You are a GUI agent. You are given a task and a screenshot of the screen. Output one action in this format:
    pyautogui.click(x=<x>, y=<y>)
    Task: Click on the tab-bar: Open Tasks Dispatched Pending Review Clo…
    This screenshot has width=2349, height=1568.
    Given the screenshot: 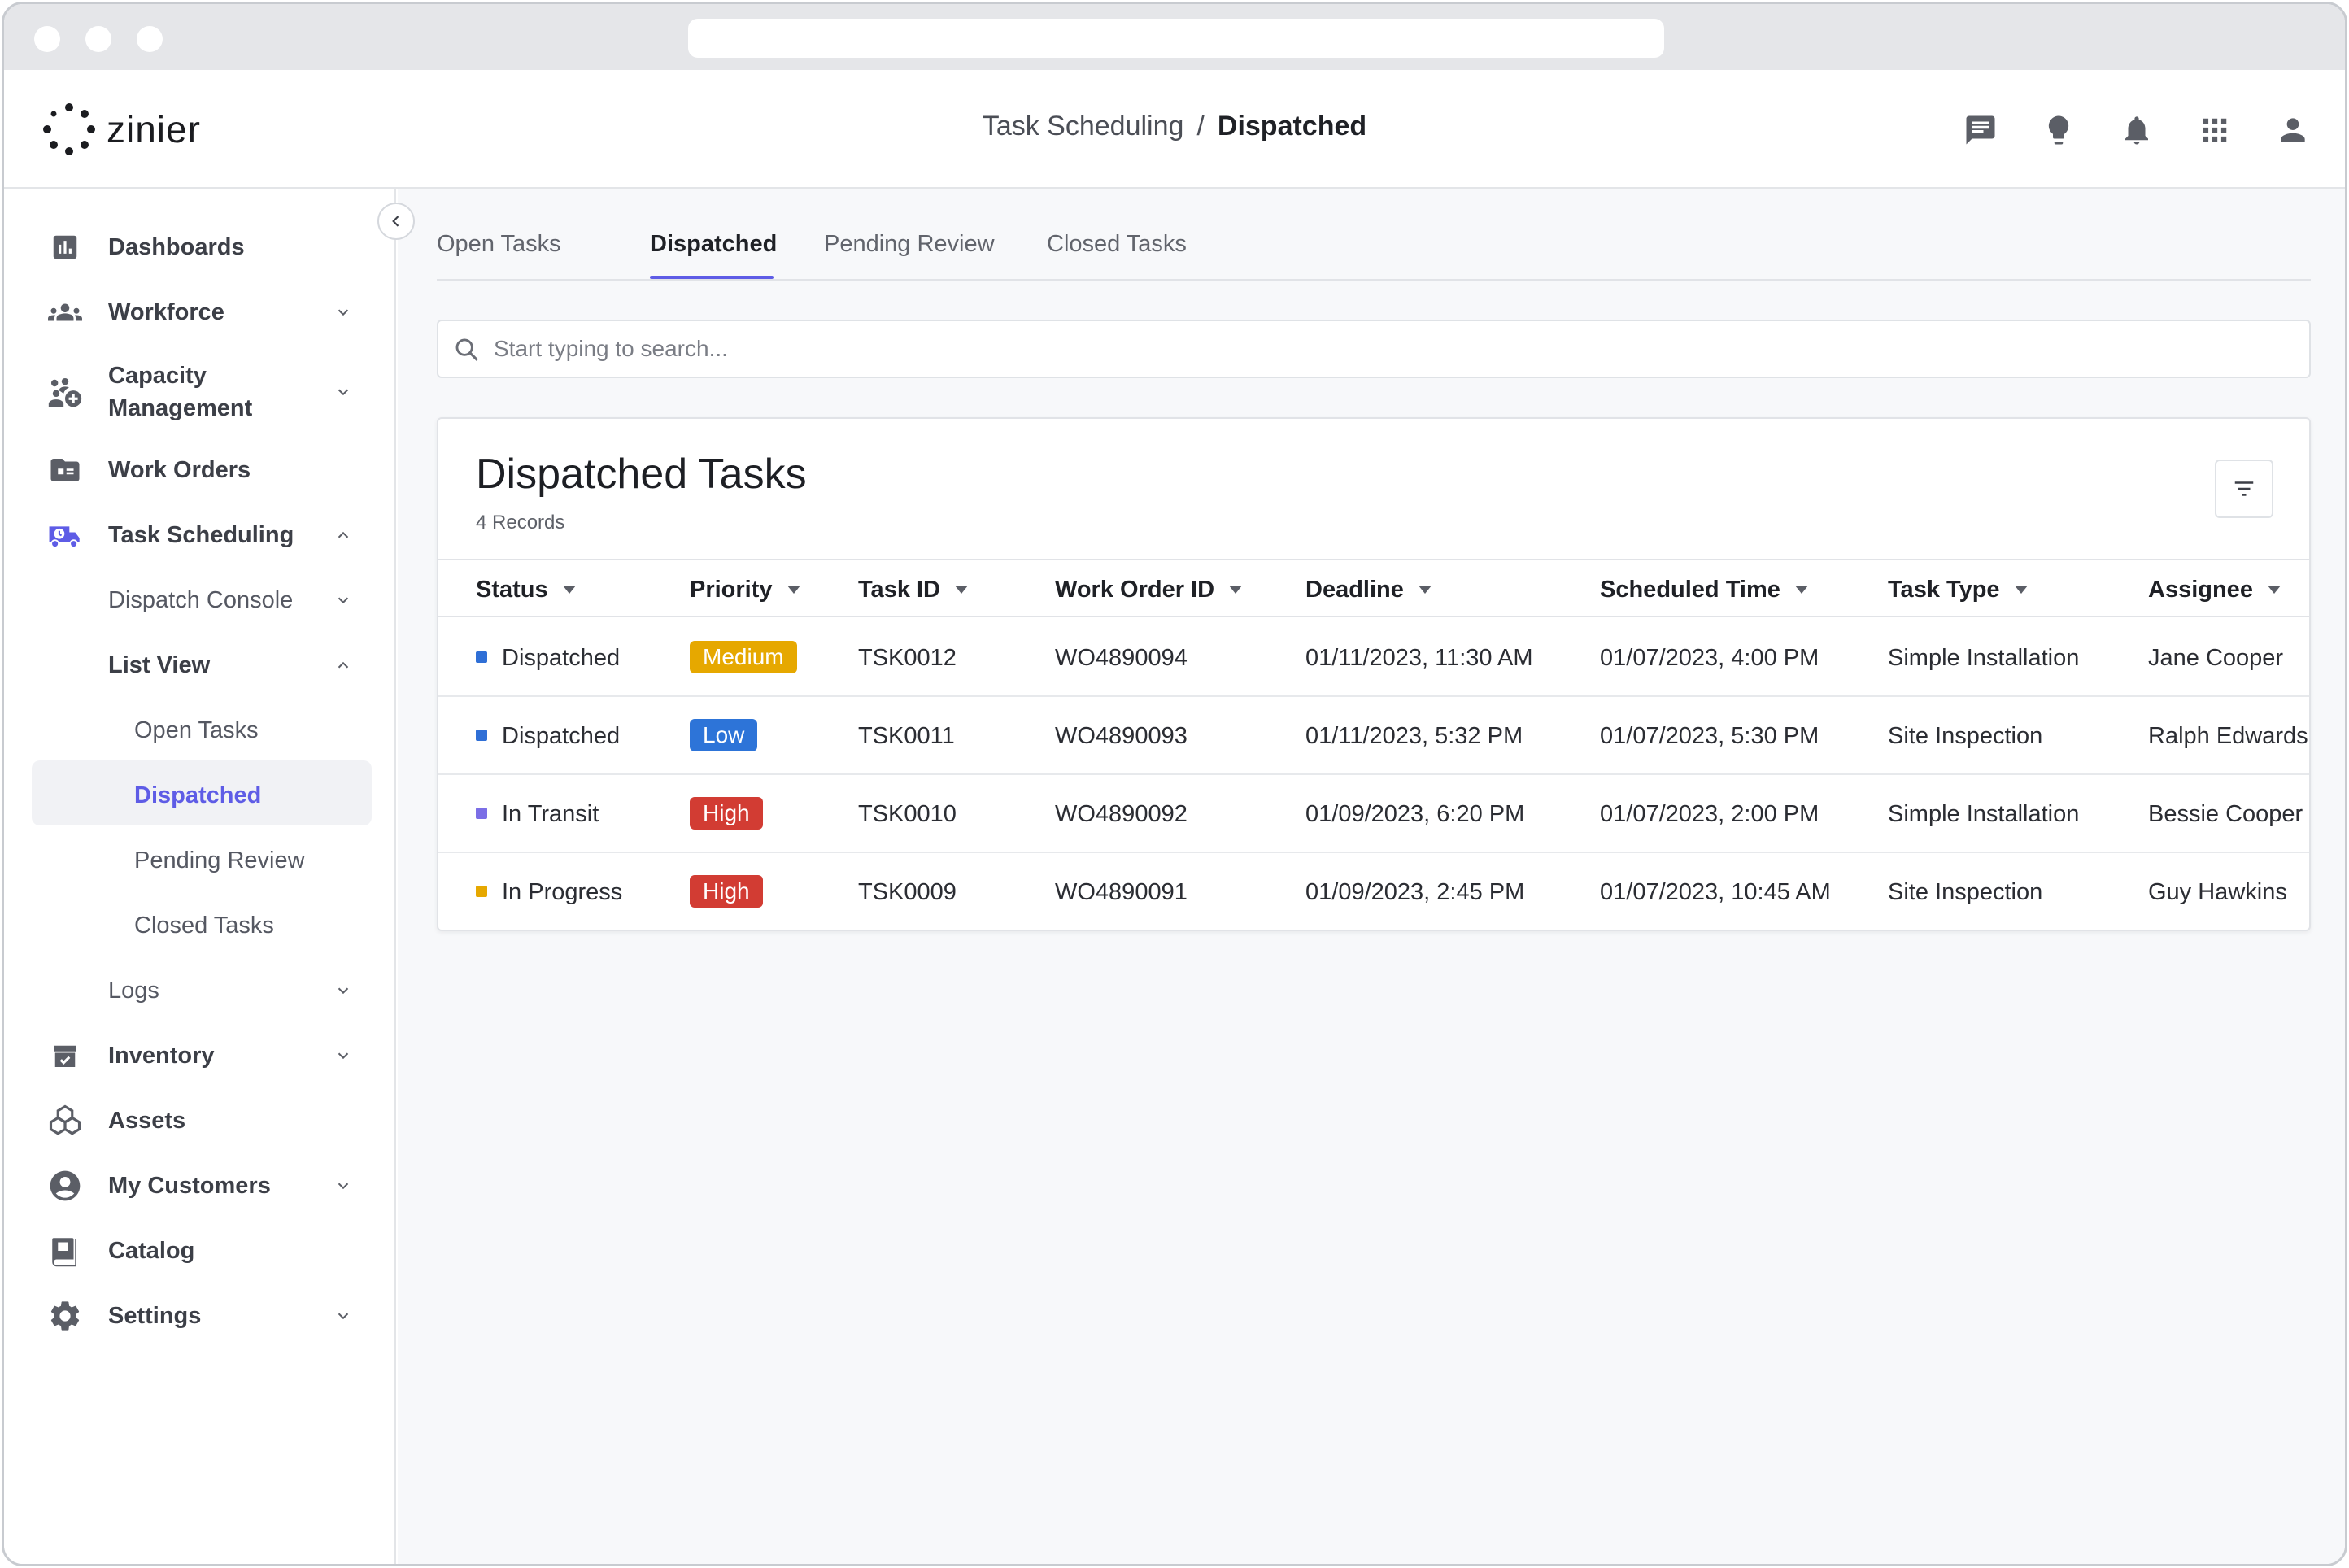 What is the action you would take?
    pyautogui.click(x=1374, y=235)
    